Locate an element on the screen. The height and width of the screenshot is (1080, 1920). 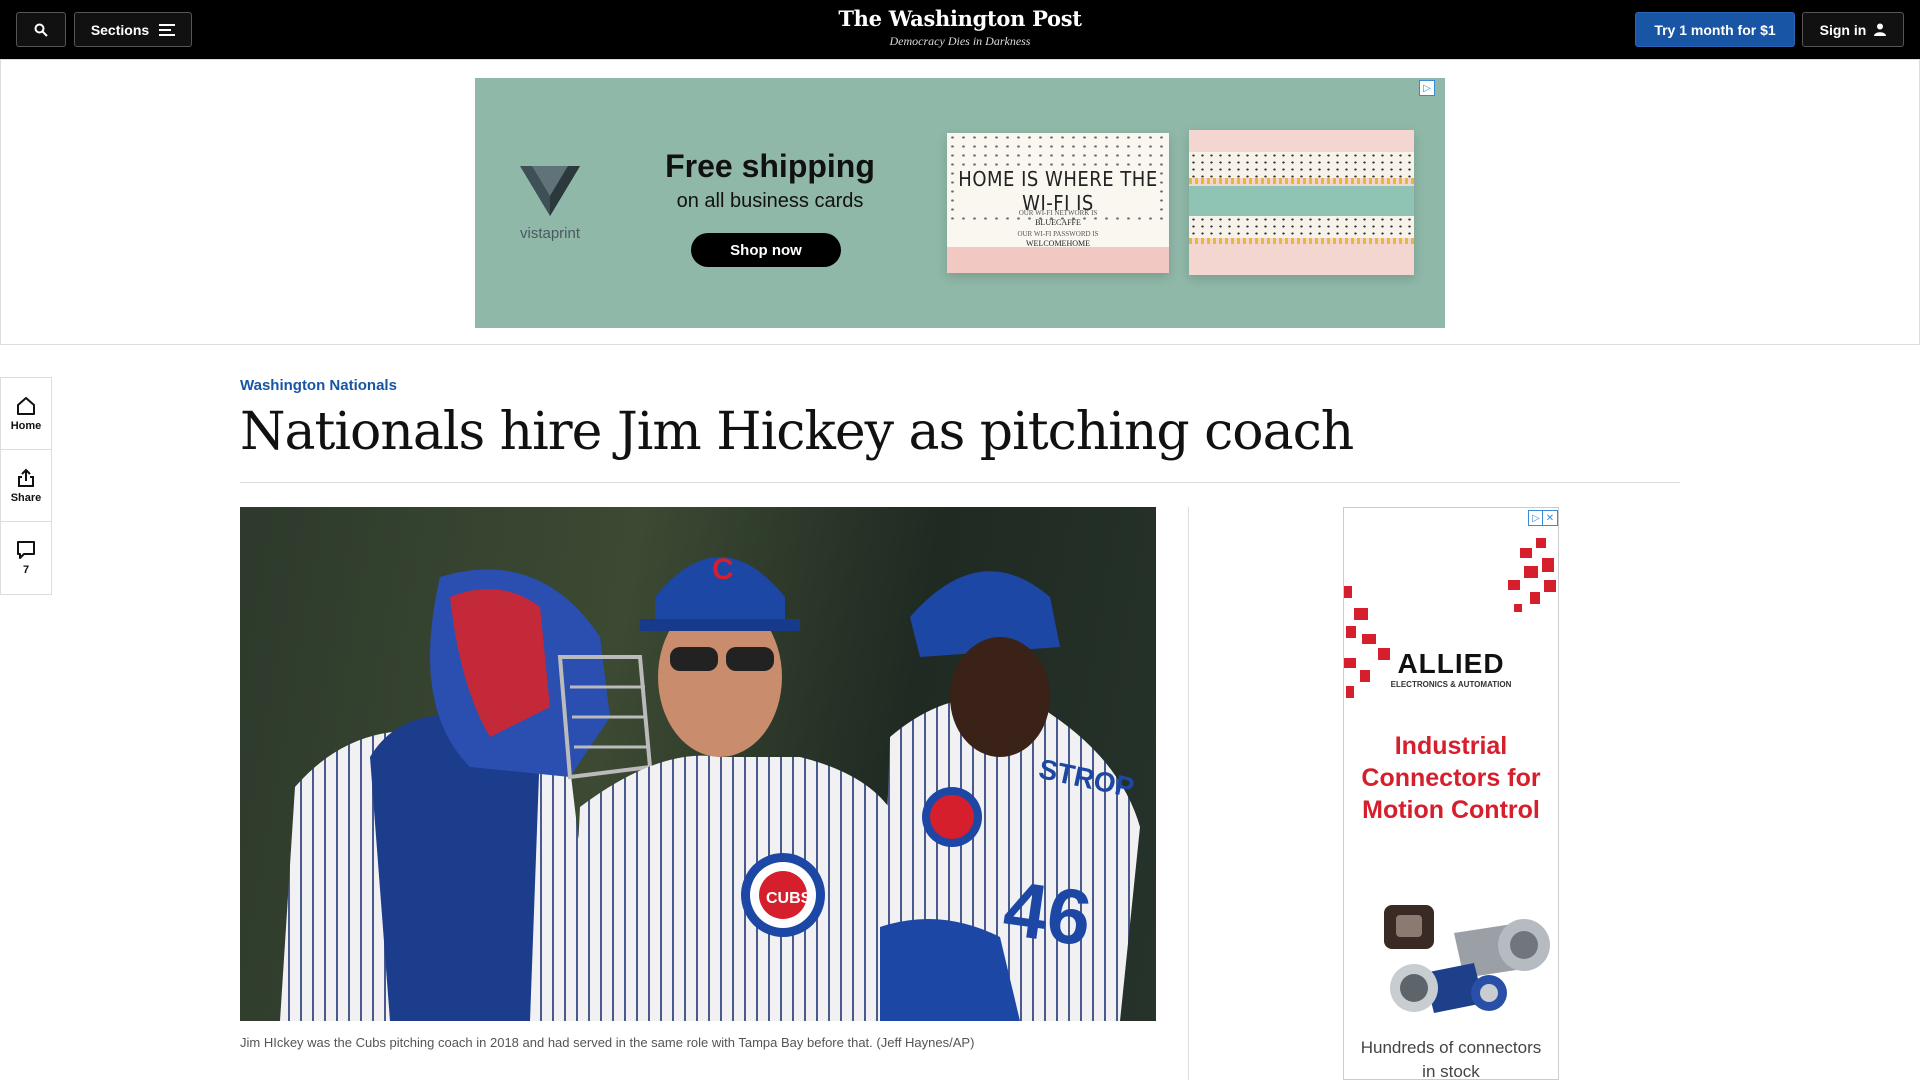
rail-home-button: Home is located at coordinates (26, 414).